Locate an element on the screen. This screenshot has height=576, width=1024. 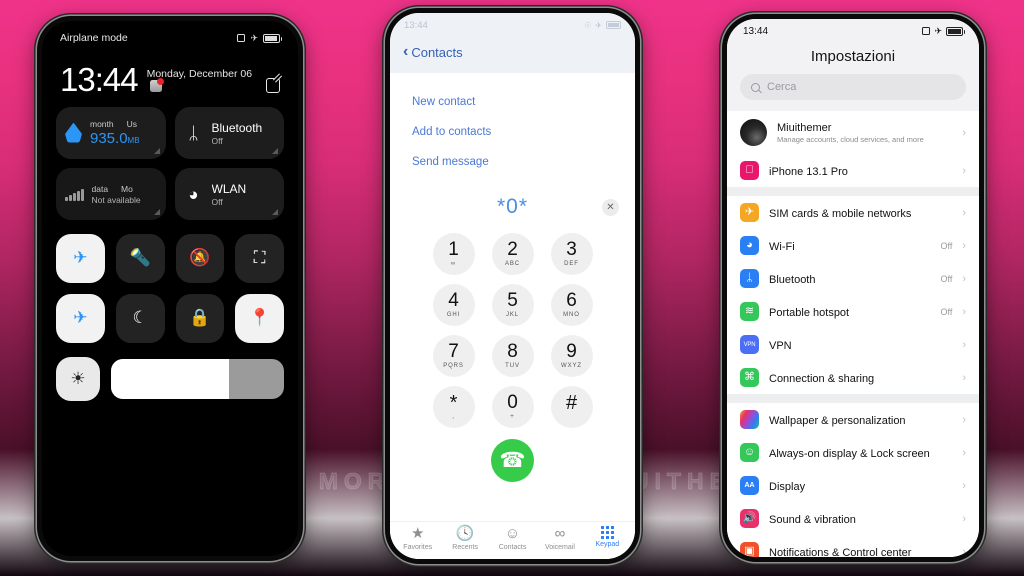
clock-date: Monday, December 06 is located at coordinates (202, 82).